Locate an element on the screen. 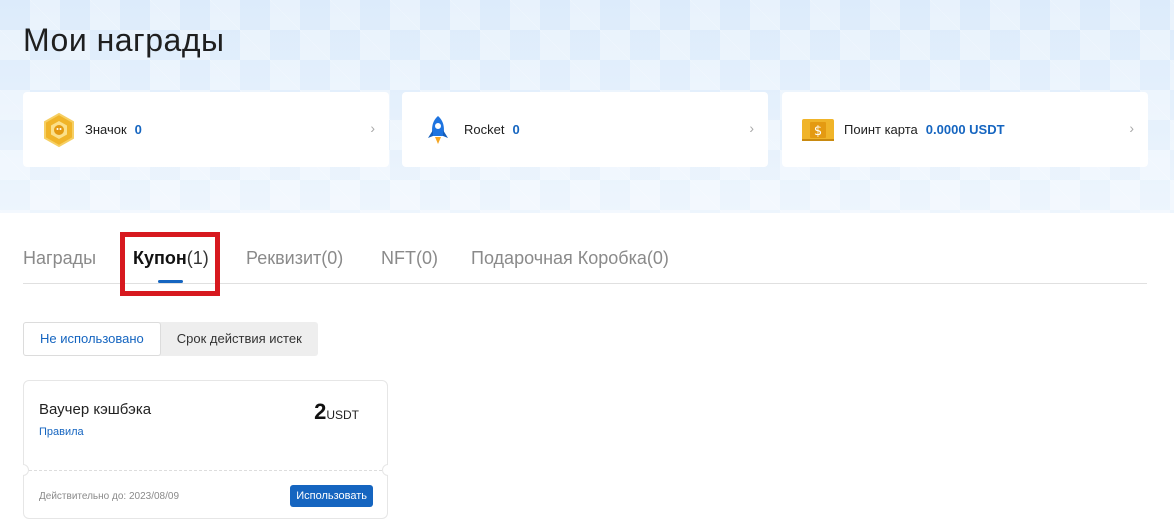 This screenshot has height=531, width=1174. point-card-icon: $ is located at coordinates (818, 130).